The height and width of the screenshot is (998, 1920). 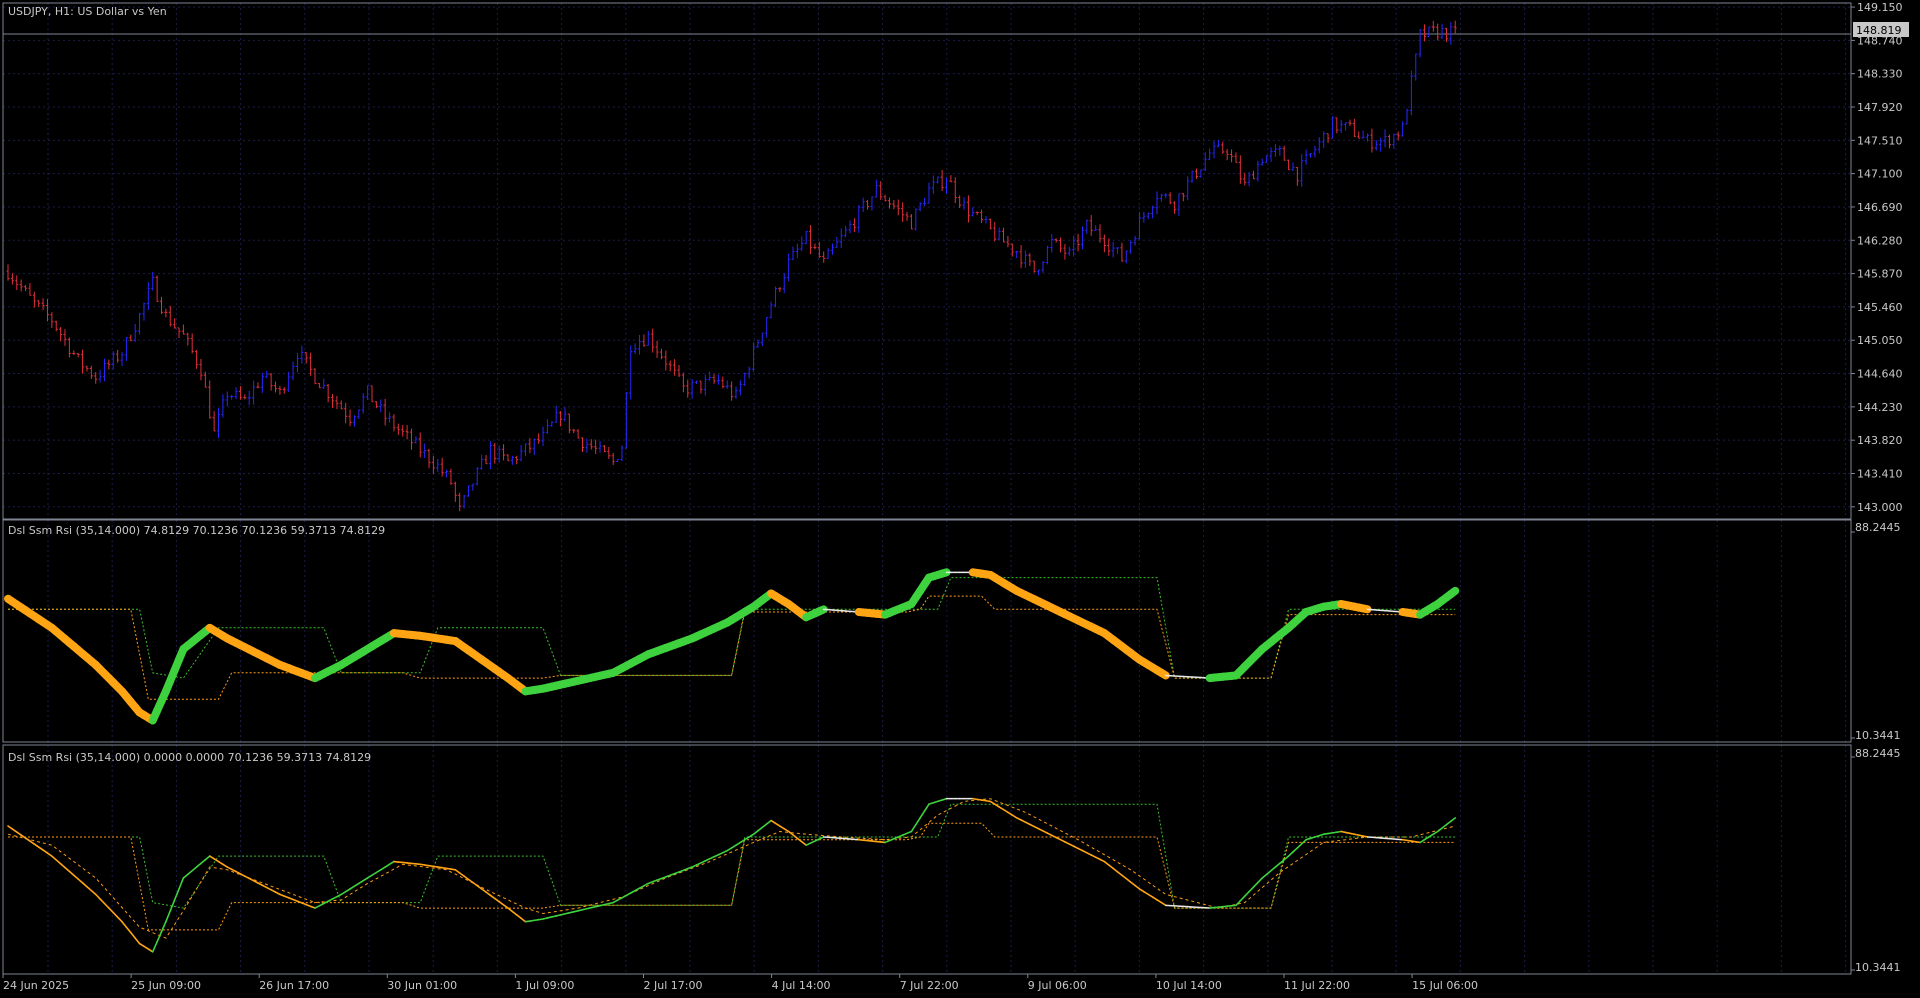 I want to click on rsi2-max-label: 88.2445, so click(x=1878, y=753).